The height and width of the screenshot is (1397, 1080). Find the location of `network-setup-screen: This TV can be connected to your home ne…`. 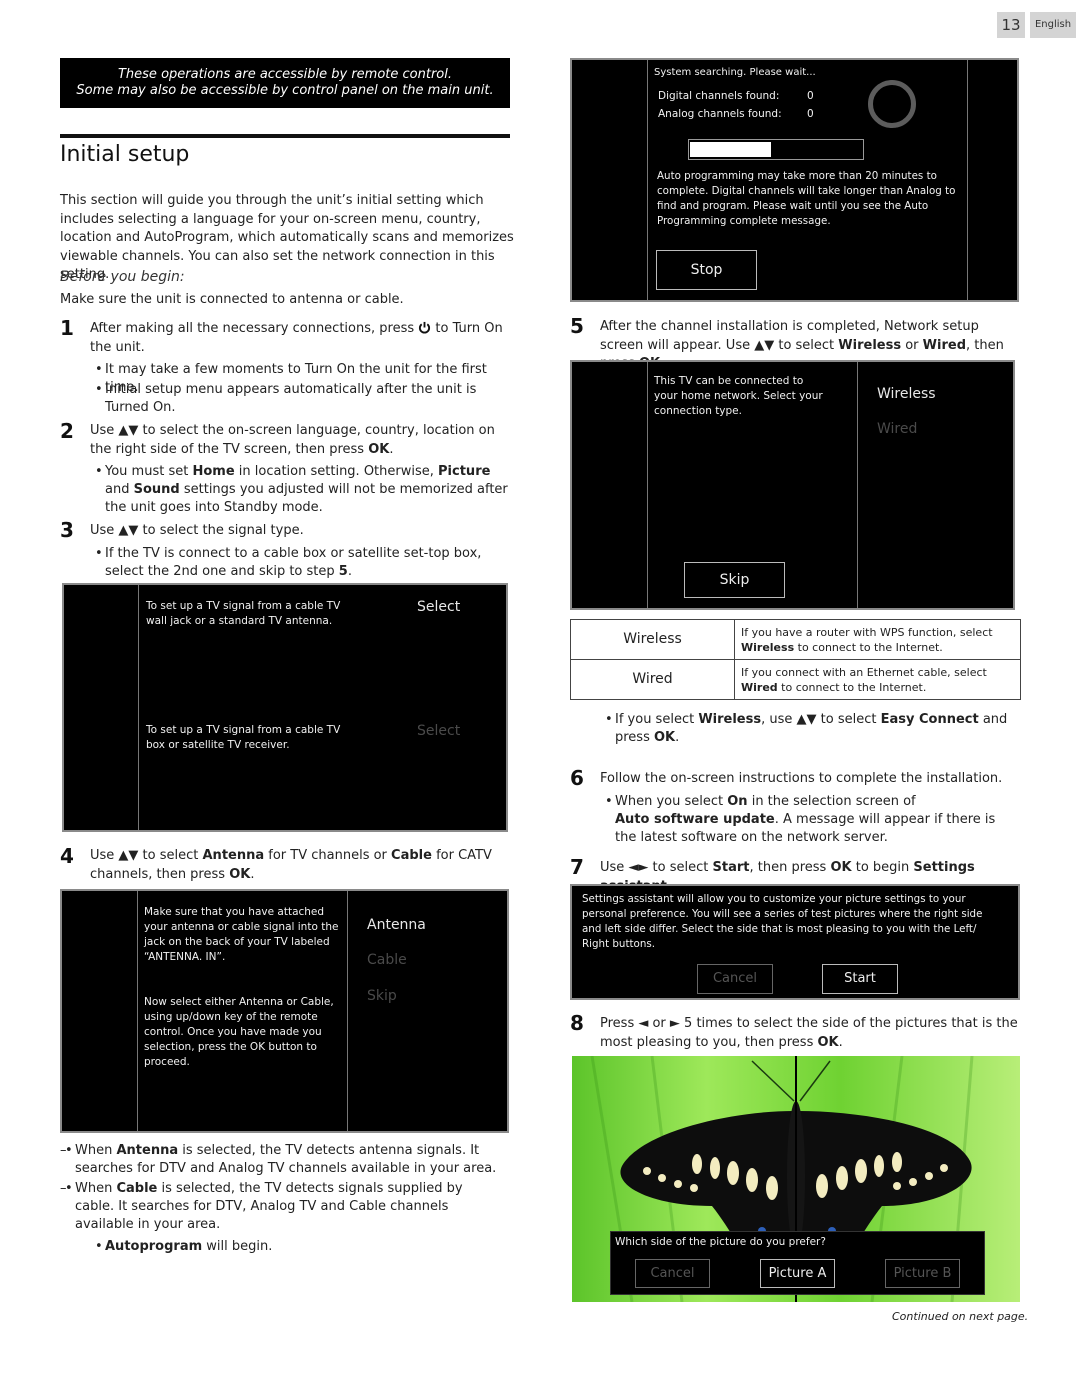

network-setup-screen: This TV can be connected to your home ne… is located at coordinates (792, 485).